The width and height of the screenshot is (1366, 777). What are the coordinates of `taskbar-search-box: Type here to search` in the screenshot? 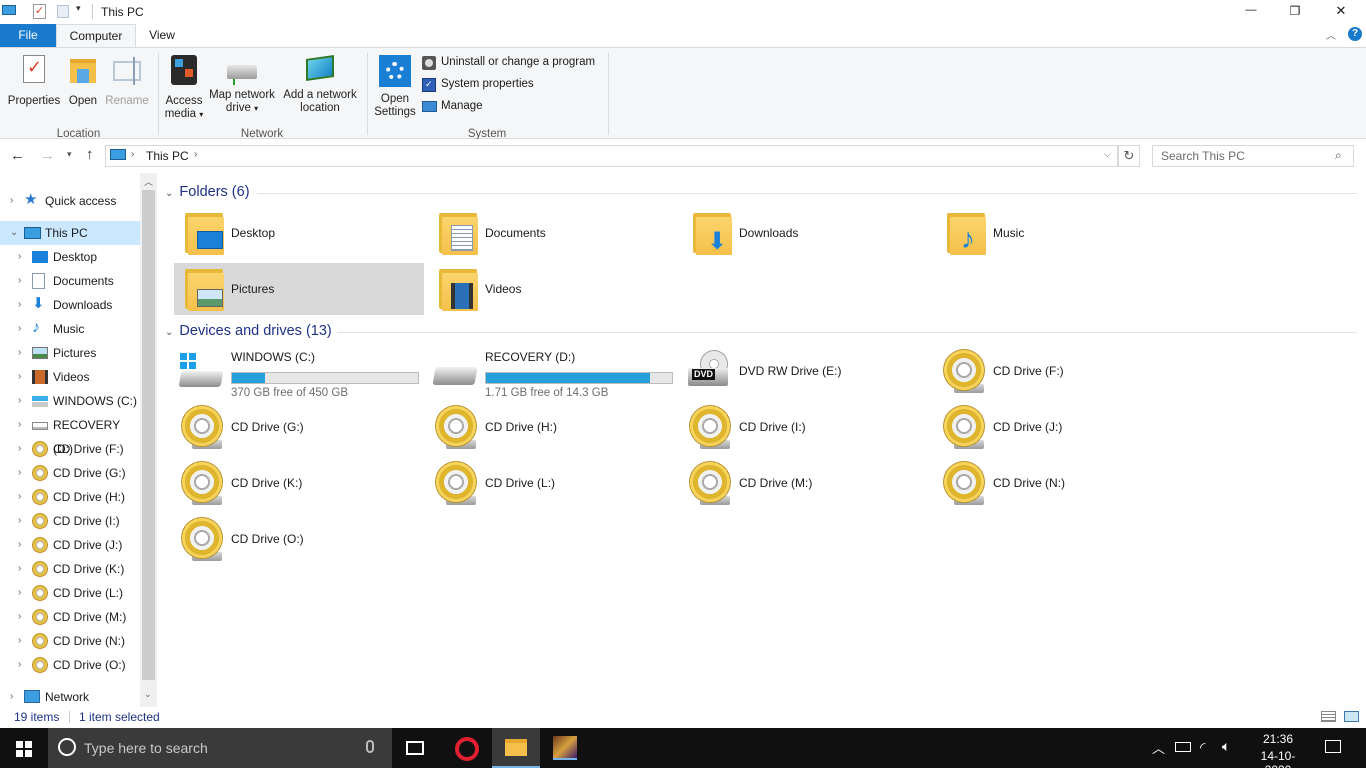 It's located at (220, 748).